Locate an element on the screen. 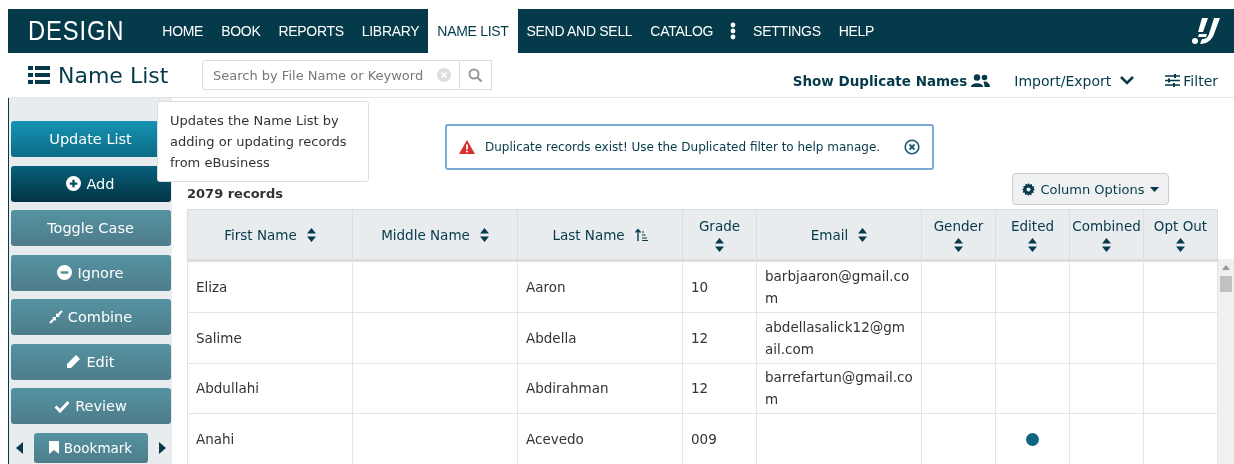 The width and height of the screenshot is (1234, 464). search-button is located at coordinates (476, 75).